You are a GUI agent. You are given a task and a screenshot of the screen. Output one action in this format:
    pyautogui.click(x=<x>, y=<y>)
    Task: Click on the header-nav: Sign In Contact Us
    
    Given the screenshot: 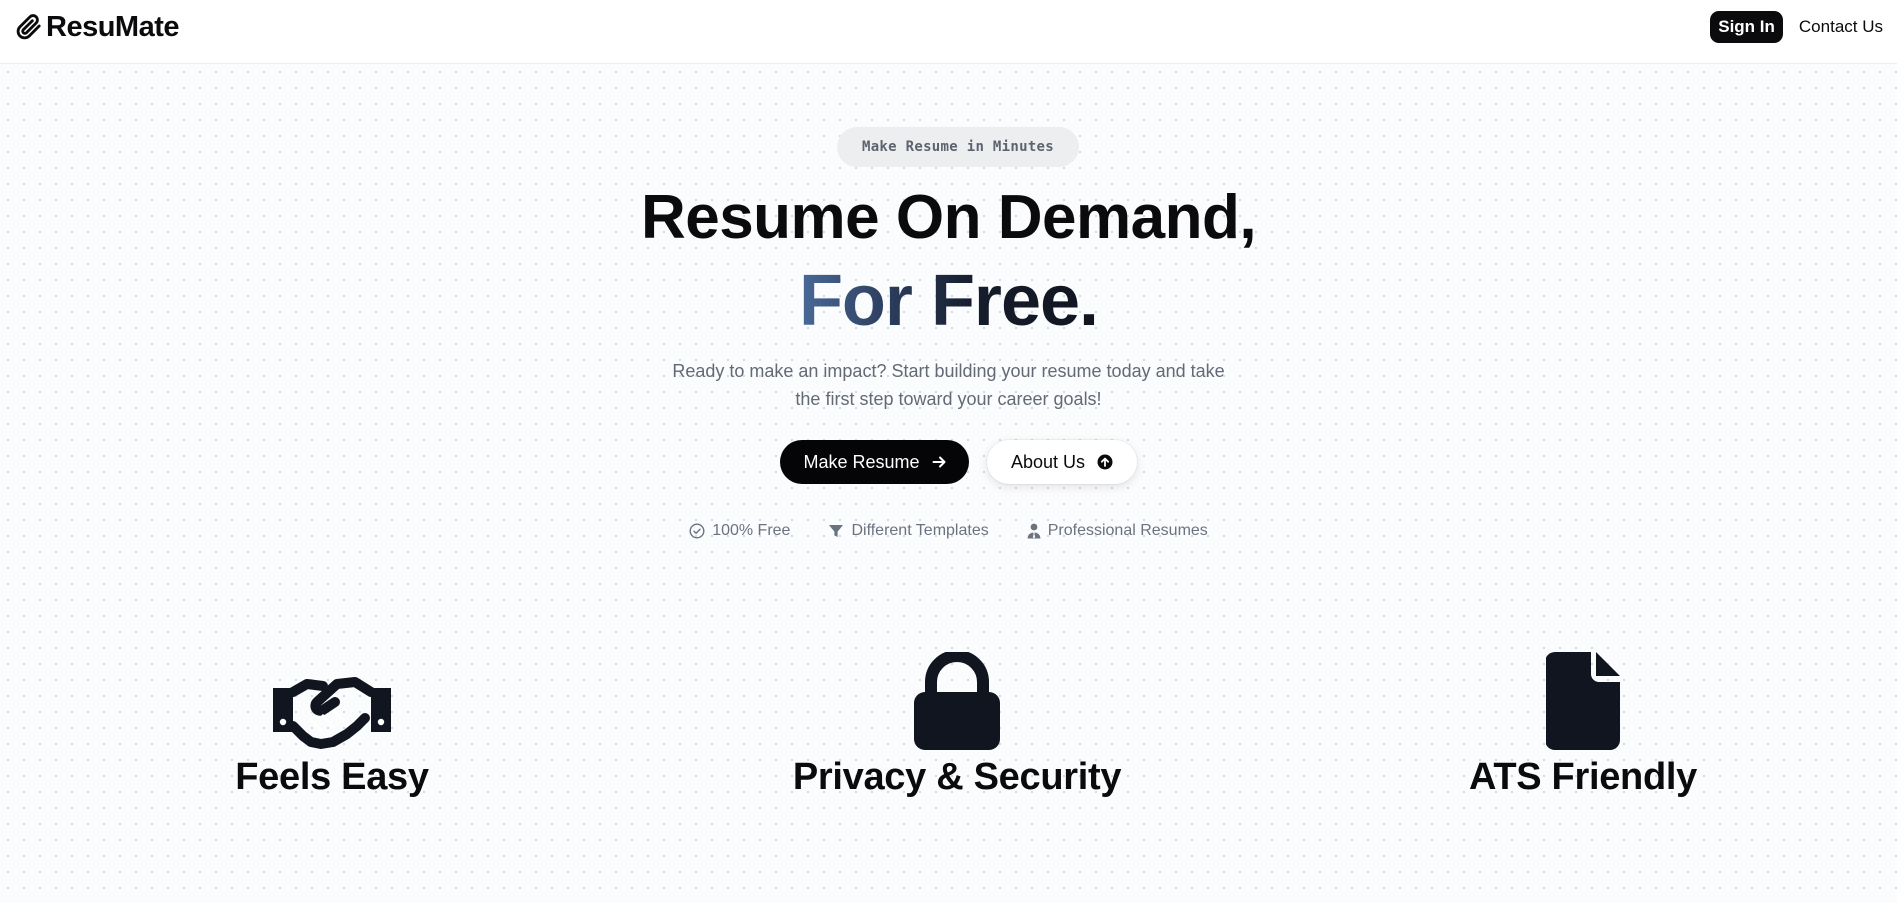 What is the action you would take?
    pyautogui.click(x=1799, y=27)
    